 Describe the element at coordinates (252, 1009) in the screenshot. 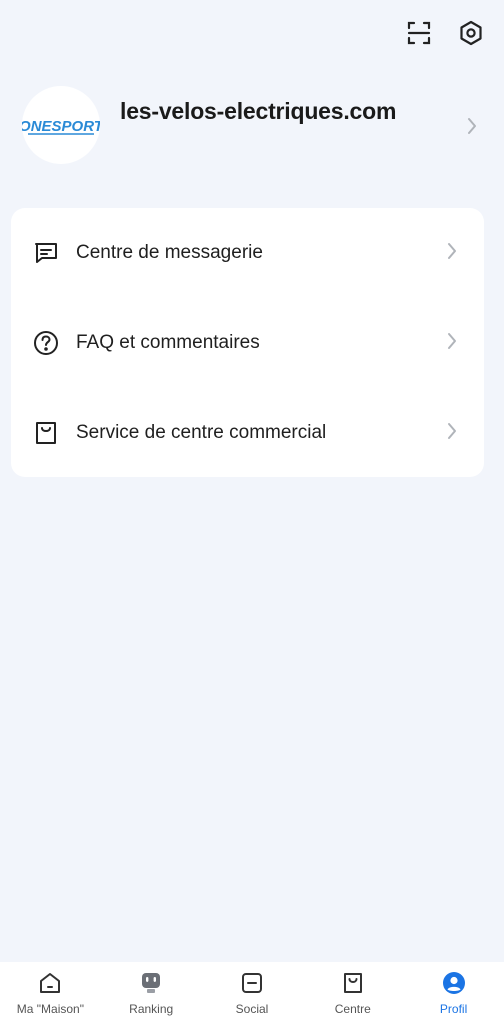

I see `nav-label: Social` at that location.